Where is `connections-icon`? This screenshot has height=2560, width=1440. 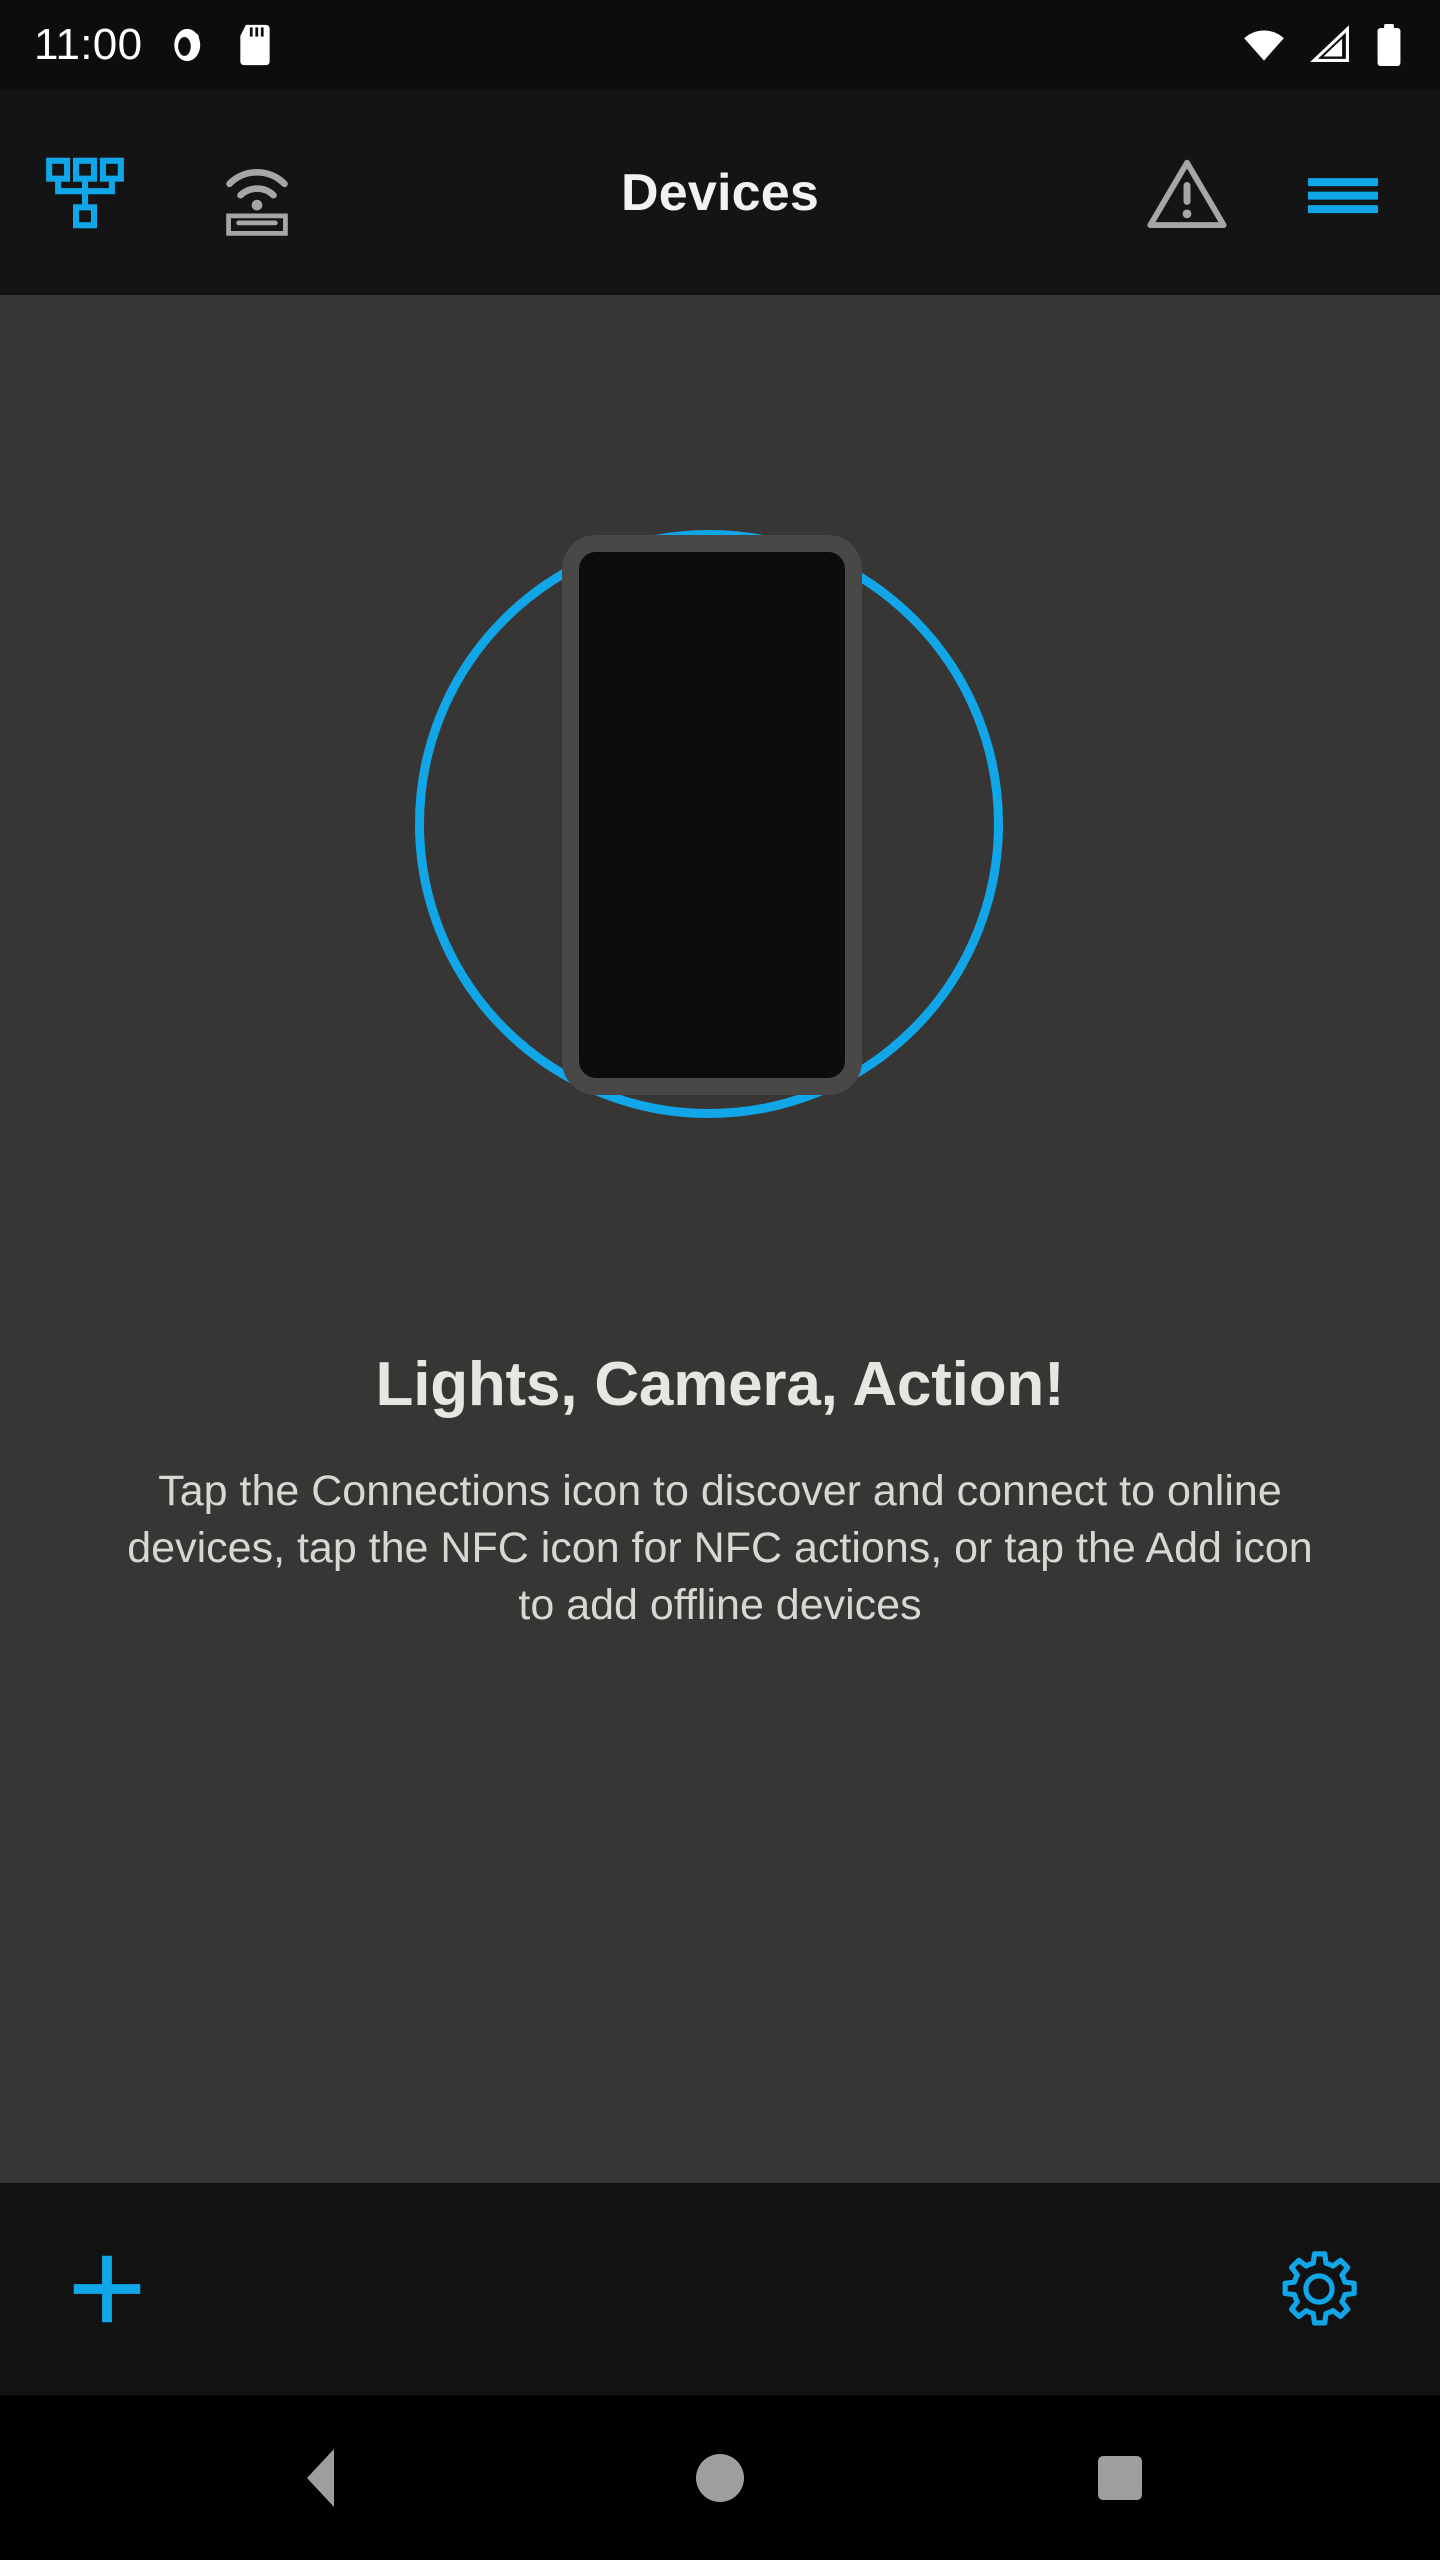 connections-icon is located at coordinates (85, 192).